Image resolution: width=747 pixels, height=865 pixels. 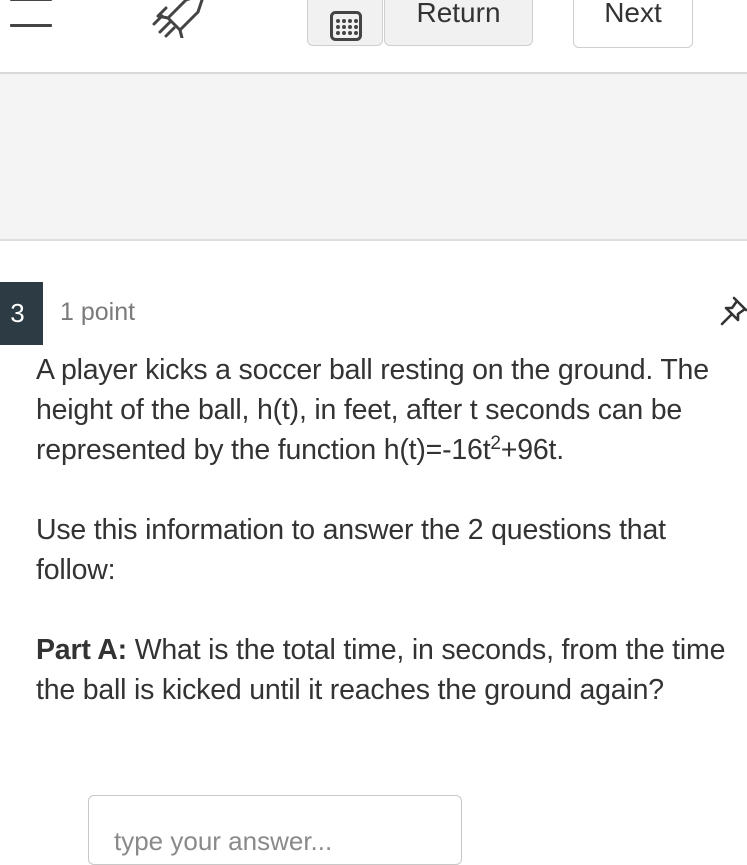 I want to click on answer-input, so click(x=275, y=830).